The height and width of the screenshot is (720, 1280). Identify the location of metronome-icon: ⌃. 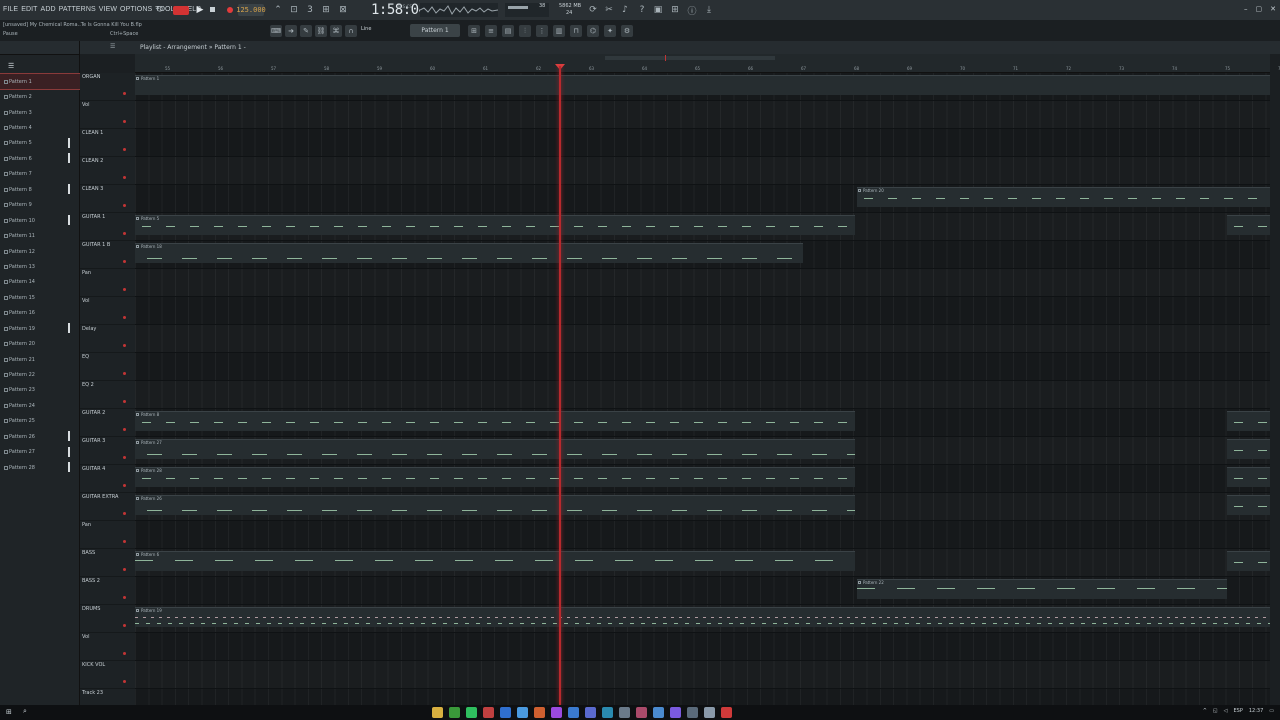
(278, 10).